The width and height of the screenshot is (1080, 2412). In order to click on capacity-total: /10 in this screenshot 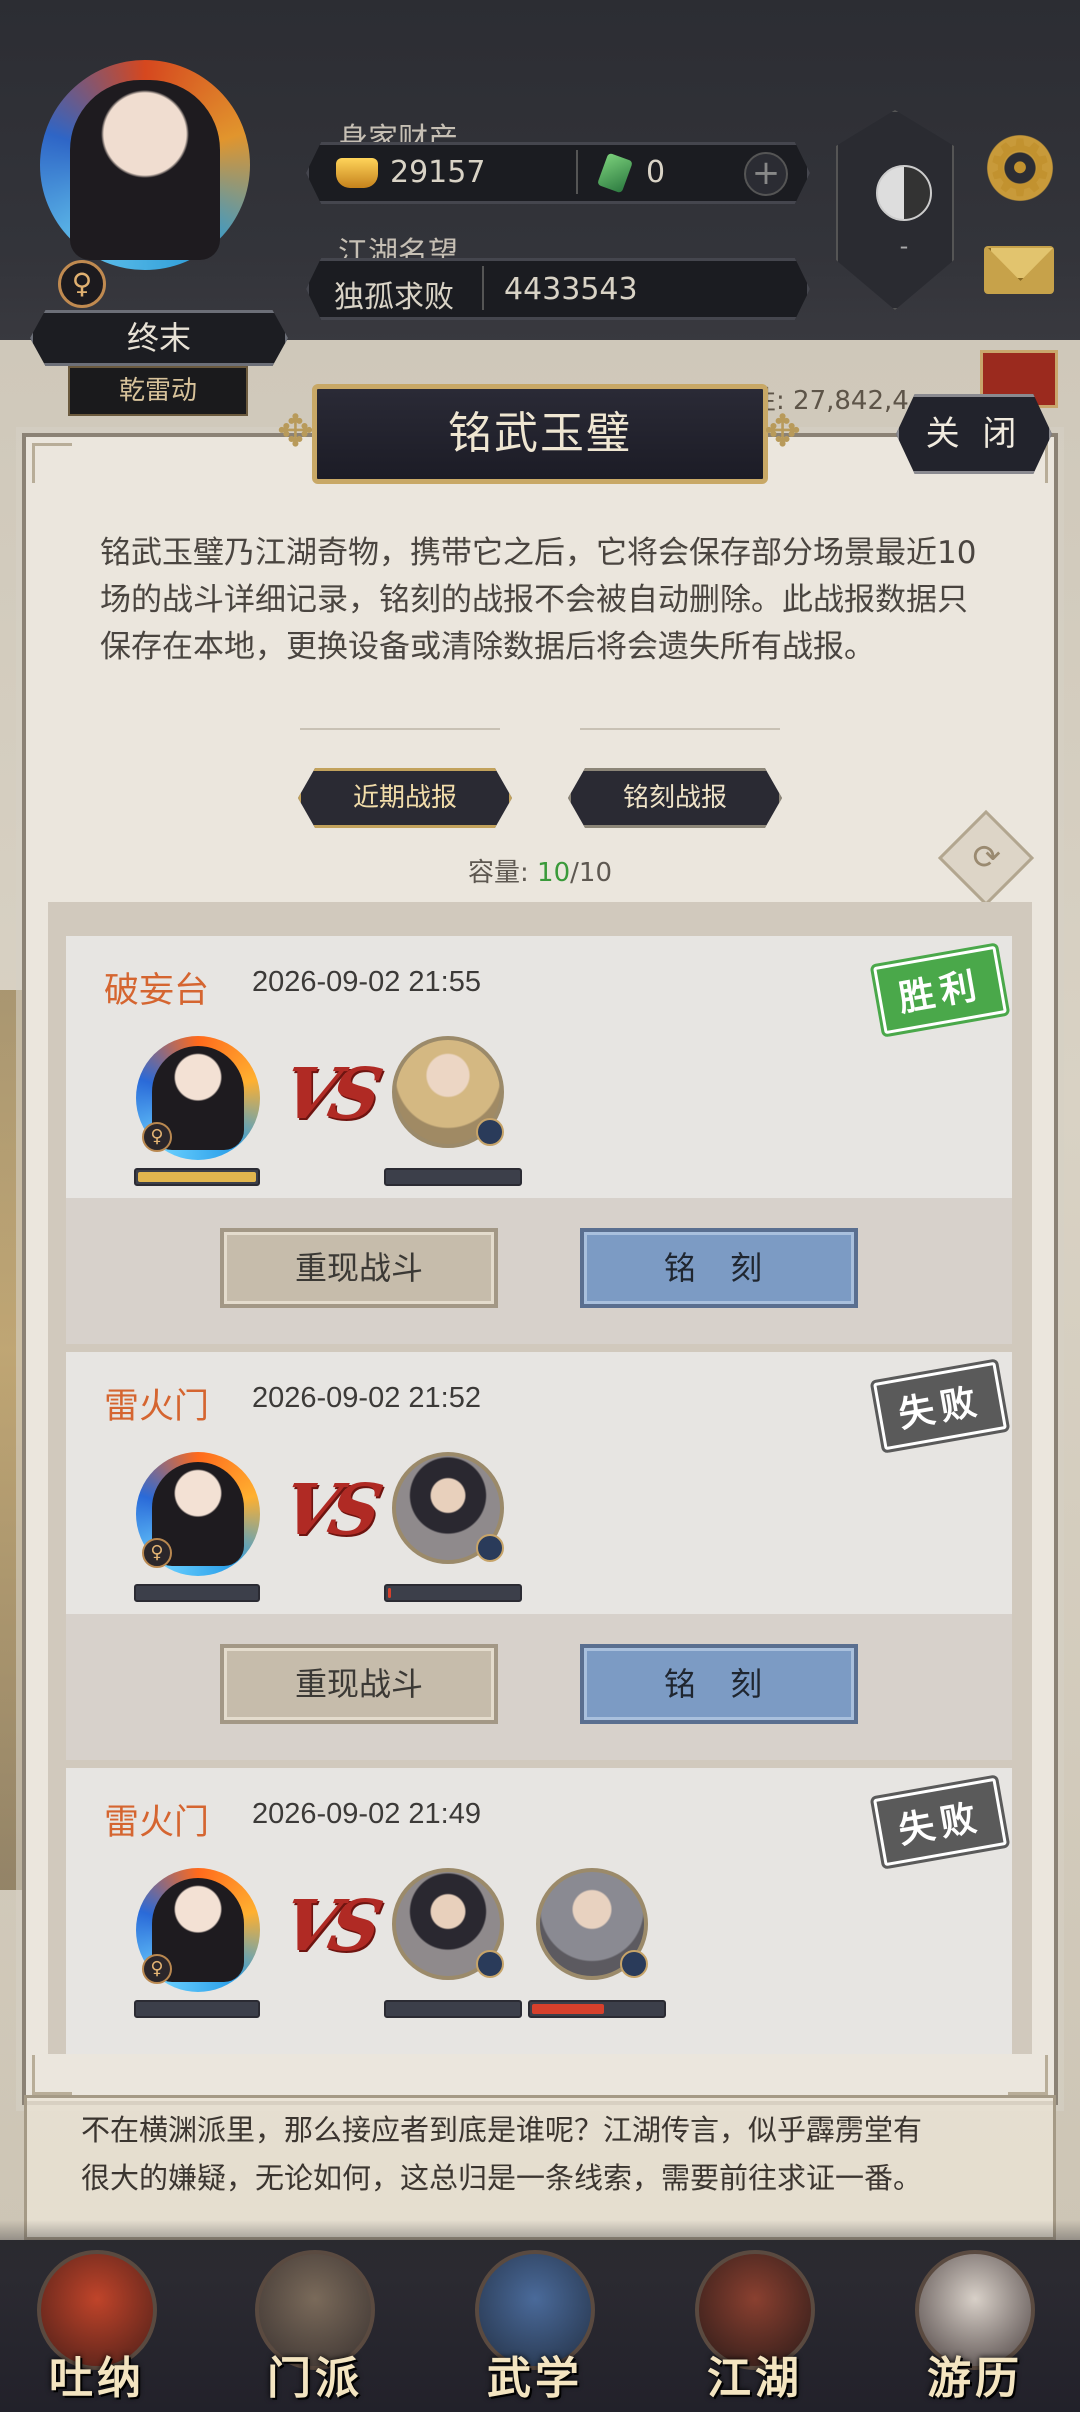, I will do `click(591, 873)`.